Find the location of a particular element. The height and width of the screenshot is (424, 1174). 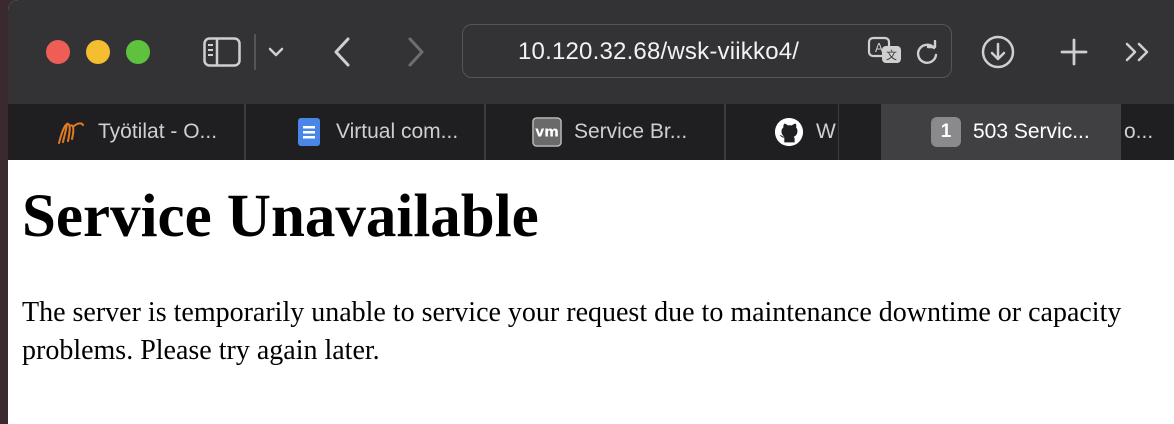

page-heading: Service Unavailable is located at coordinates (280, 216).